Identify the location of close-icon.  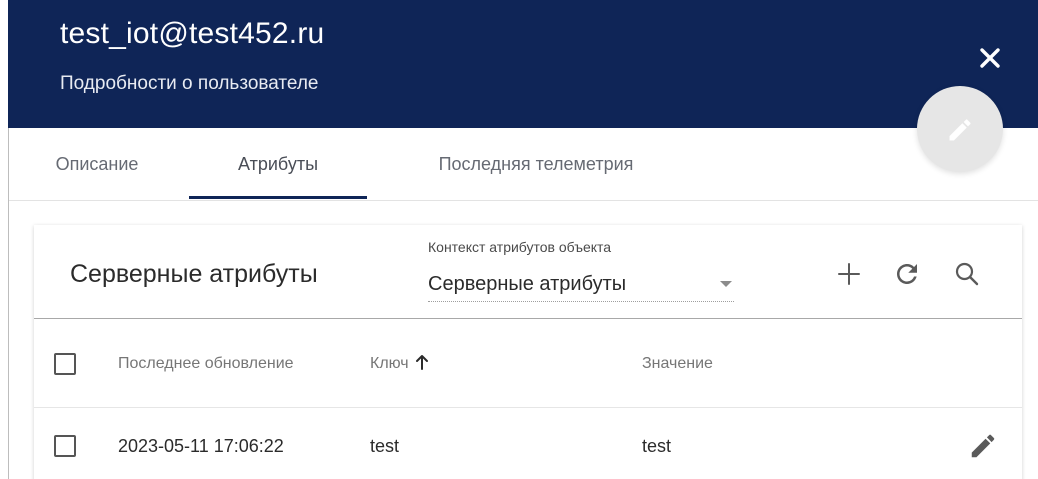
(990, 58).